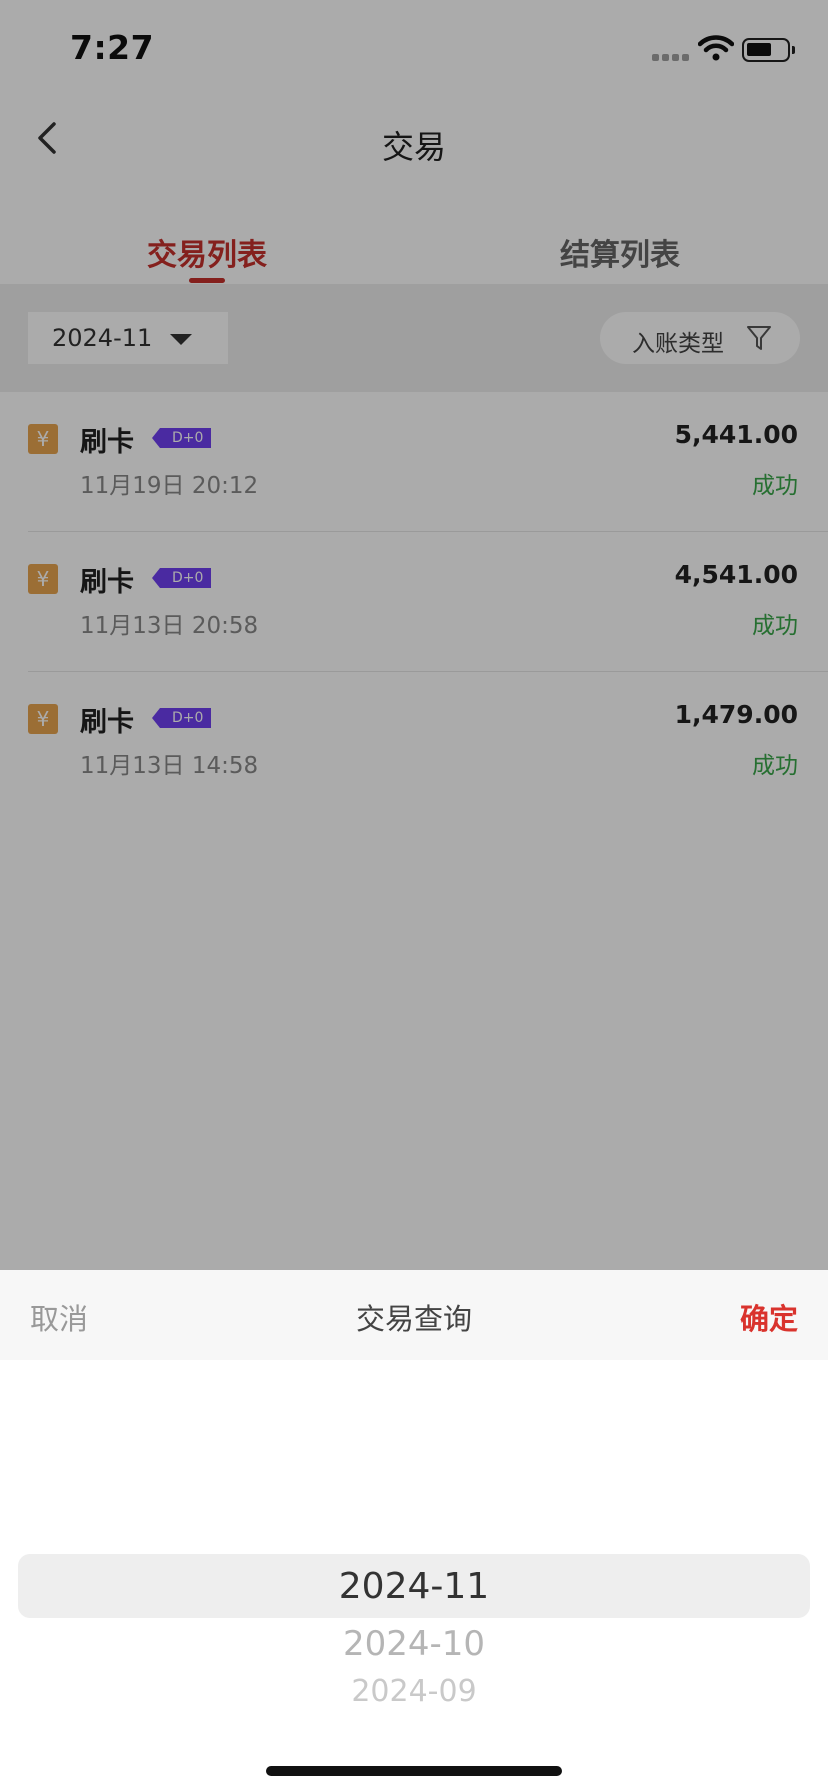 This screenshot has width=828, height=1792. I want to click on confirm-button: 确定, so click(769, 1317).